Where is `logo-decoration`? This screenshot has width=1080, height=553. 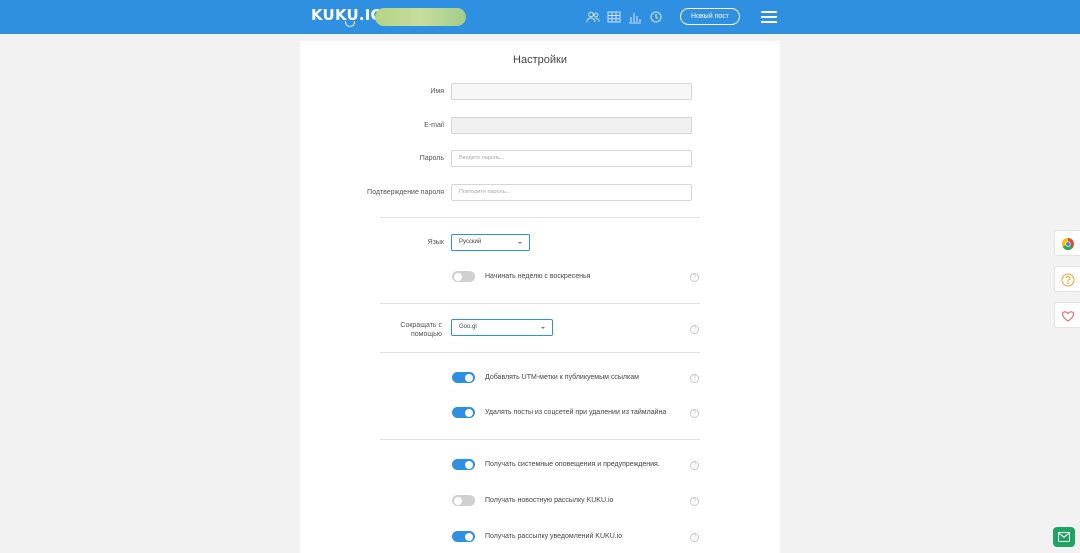 logo-decoration is located at coordinates (350, 24).